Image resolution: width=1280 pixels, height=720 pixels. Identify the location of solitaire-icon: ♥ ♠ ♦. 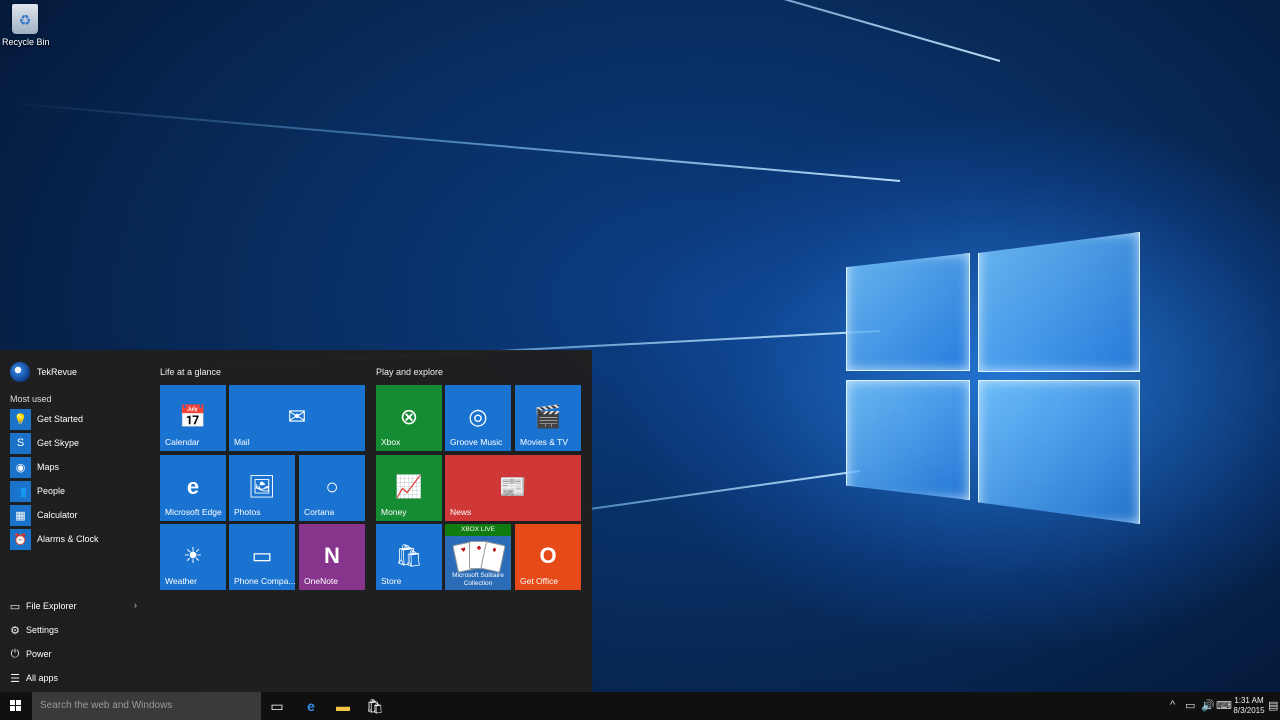
(479, 557).